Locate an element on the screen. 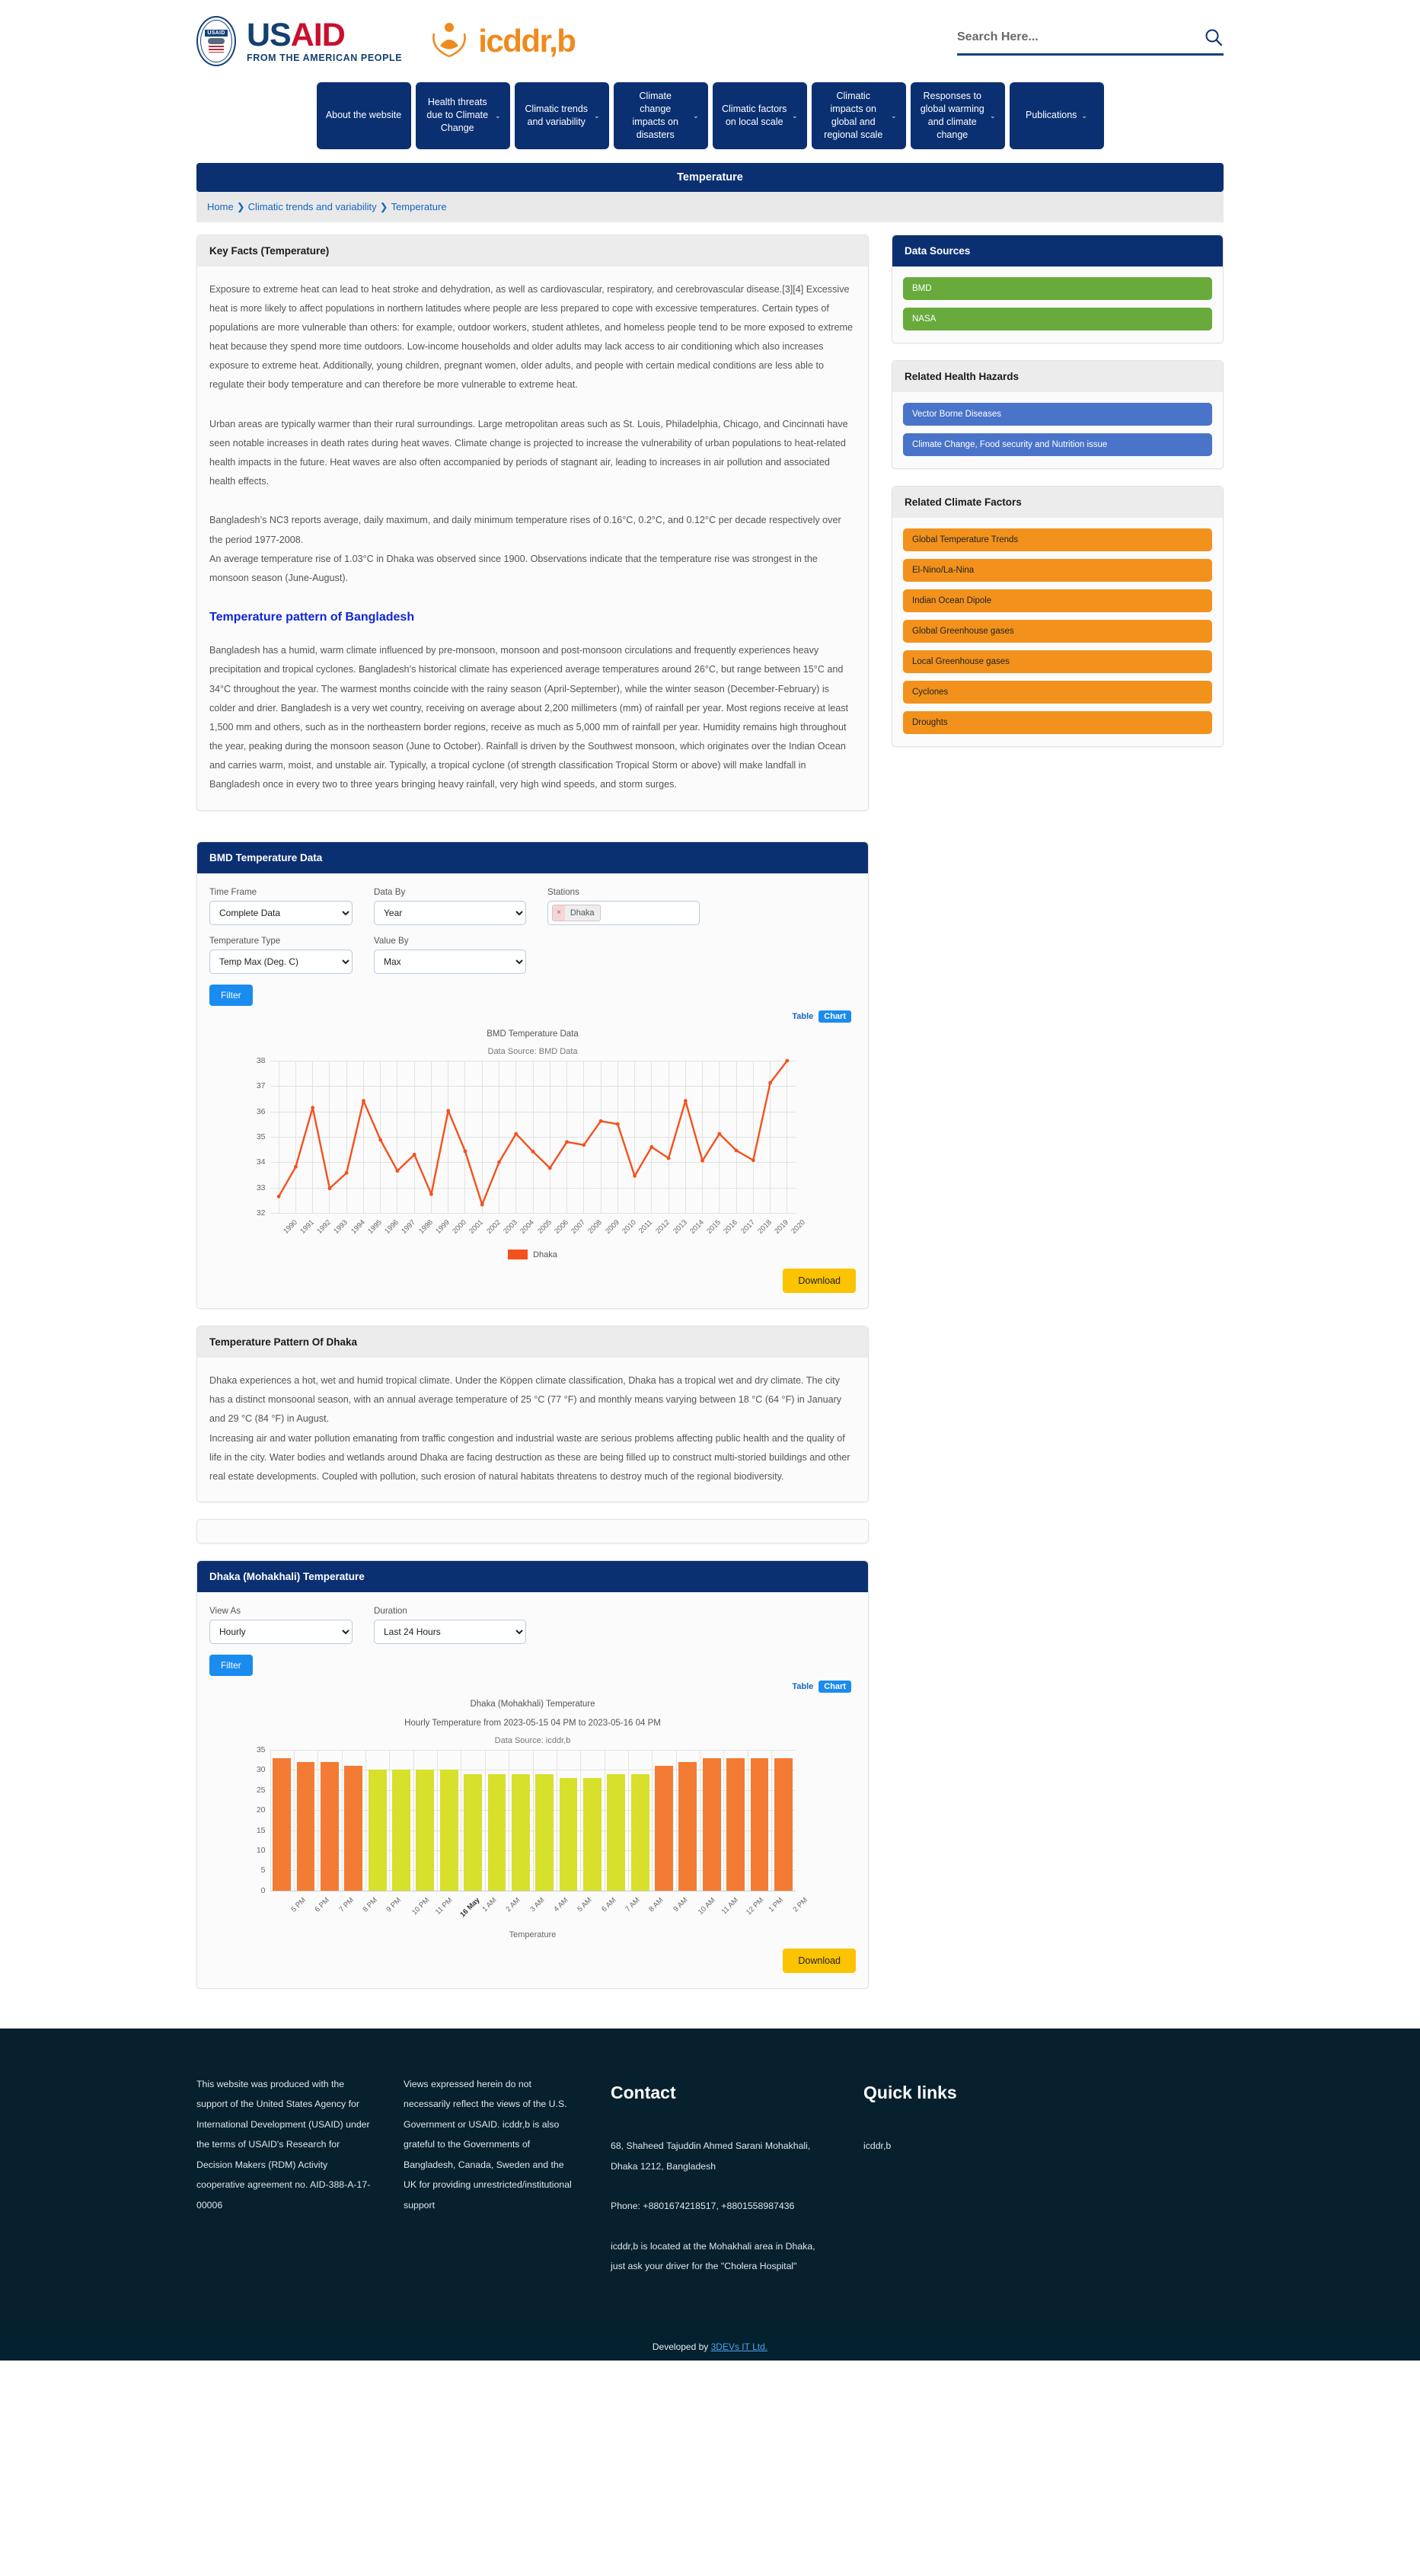 The width and height of the screenshot is (1420, 2576). credit-link: 3DEVs IT Ltd. is located at coordinates (739, 2346).